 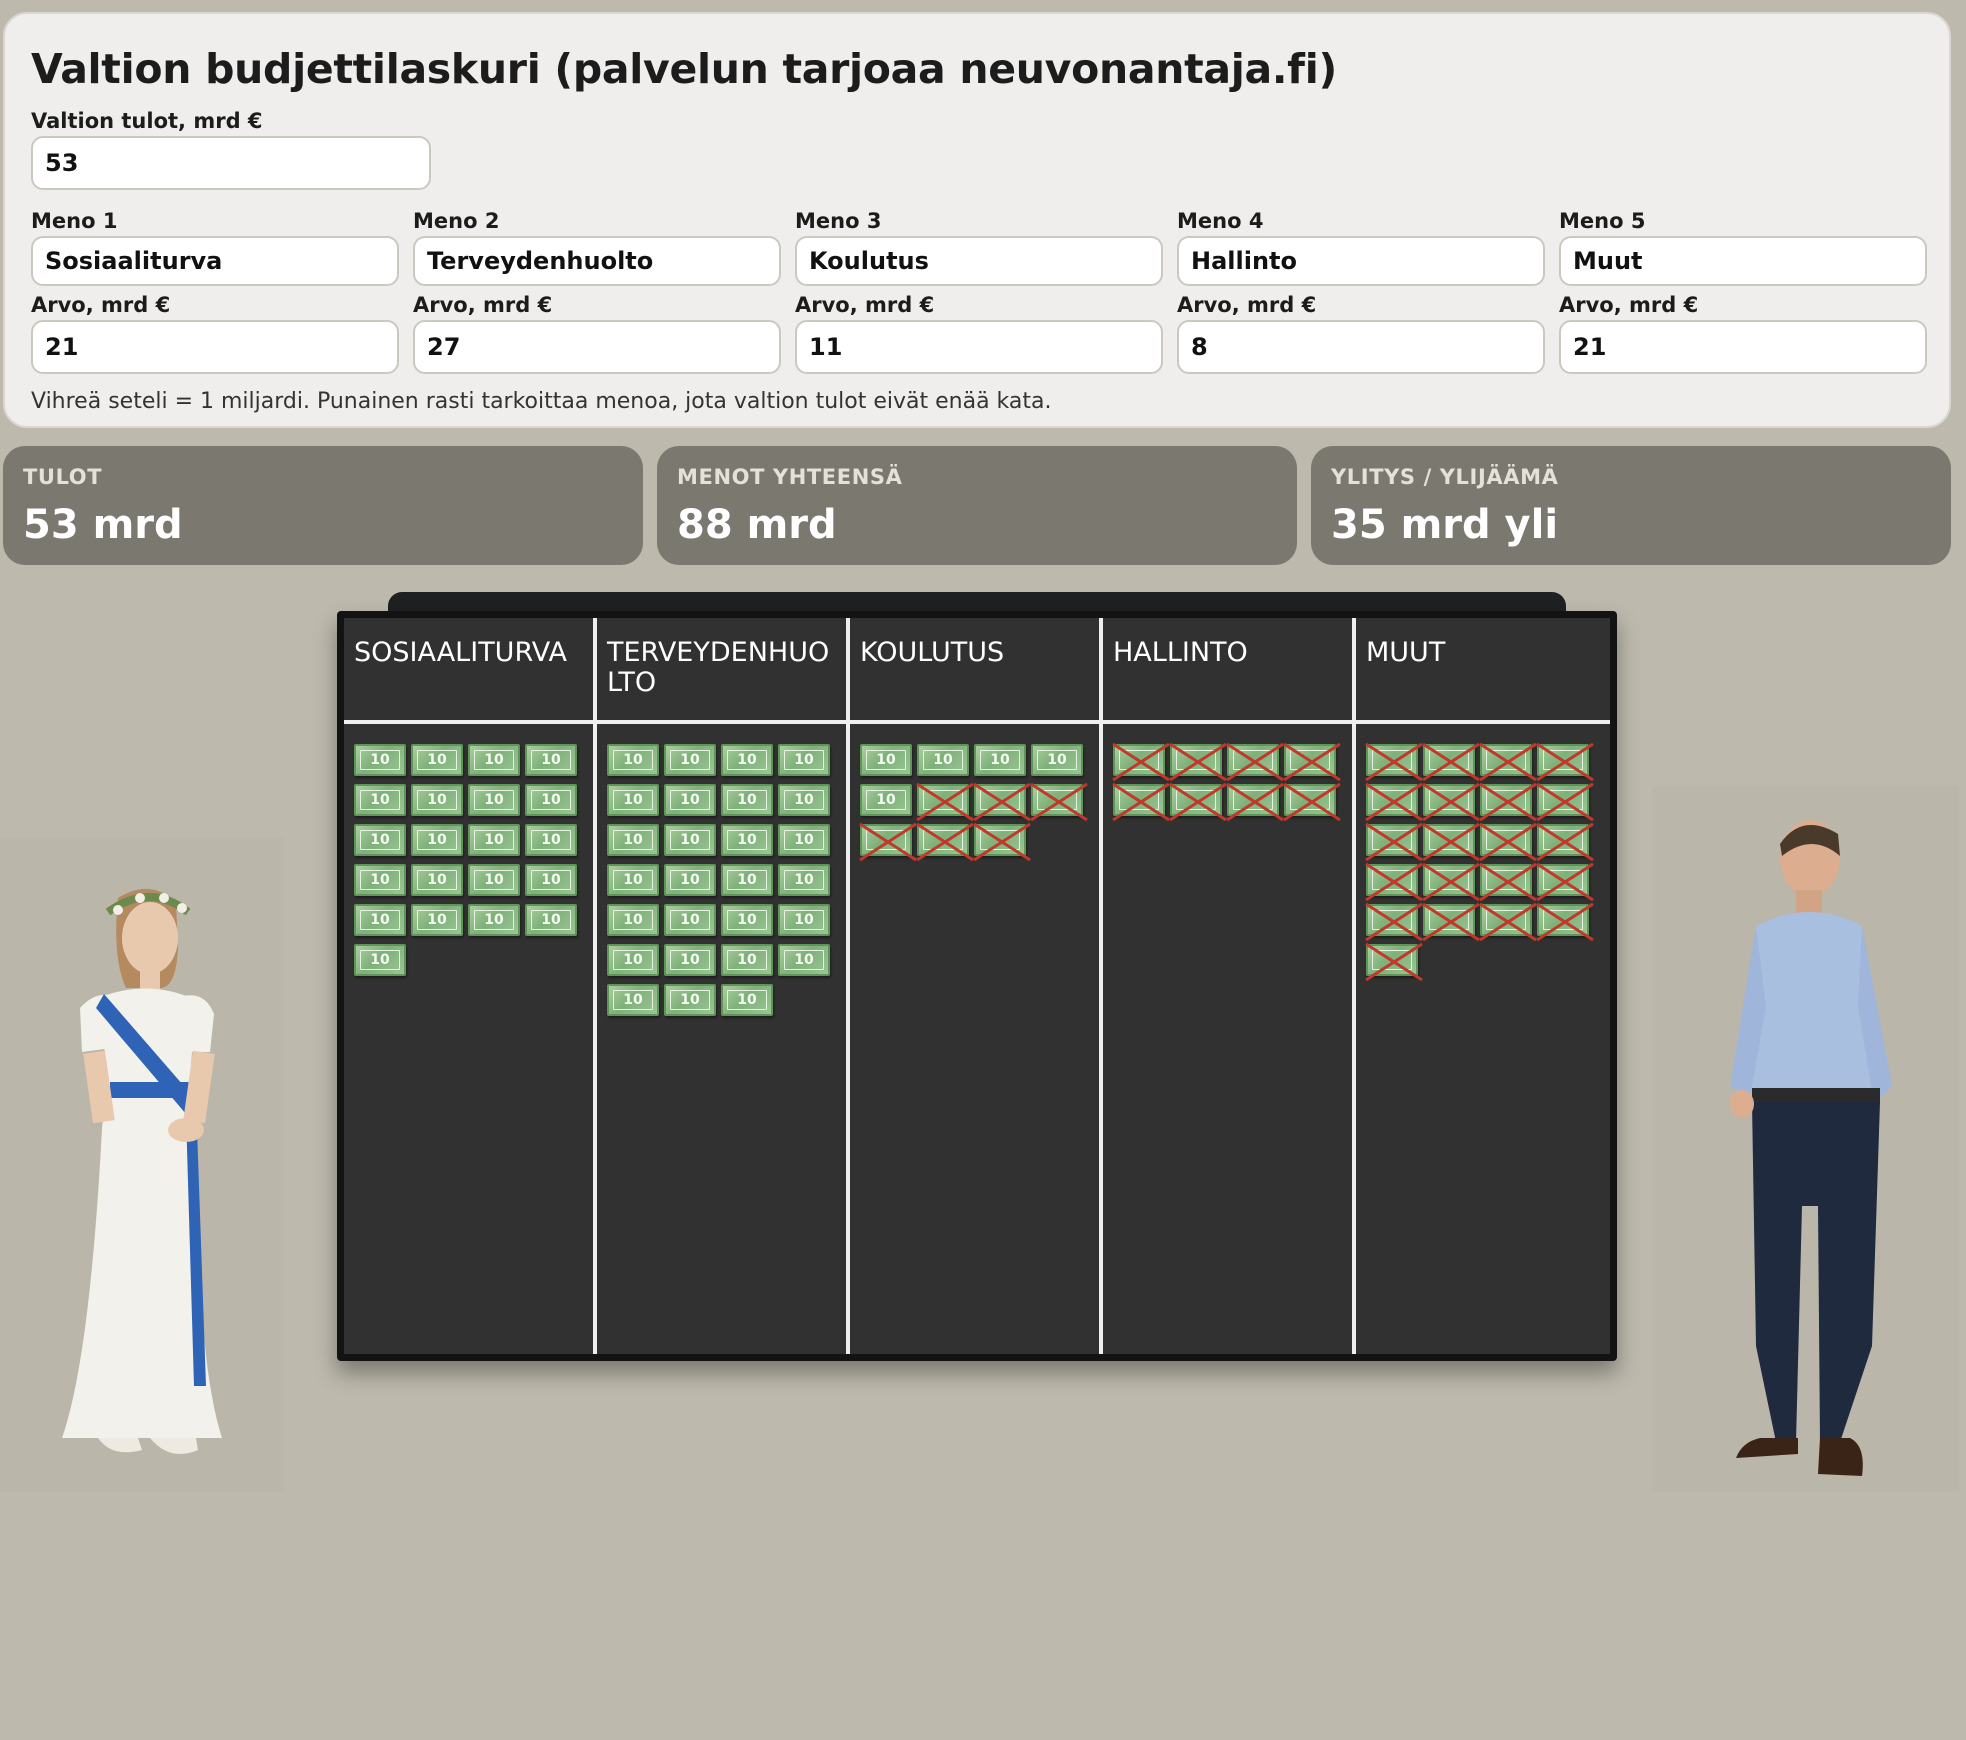 What do you see at coordinates (1743, 291) in the screenshot?
I see `expense-5: Meno 5 Arvo, mrd €` at bounding box center [1743, 291].